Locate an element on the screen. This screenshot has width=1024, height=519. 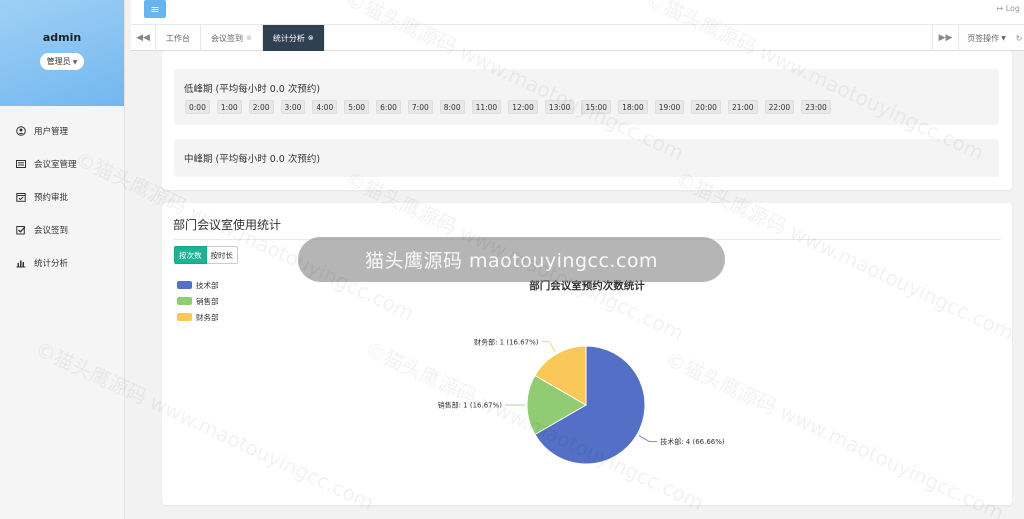
tab-statistics: 统计分析 ⊗ is located at coordinates (293, 38).